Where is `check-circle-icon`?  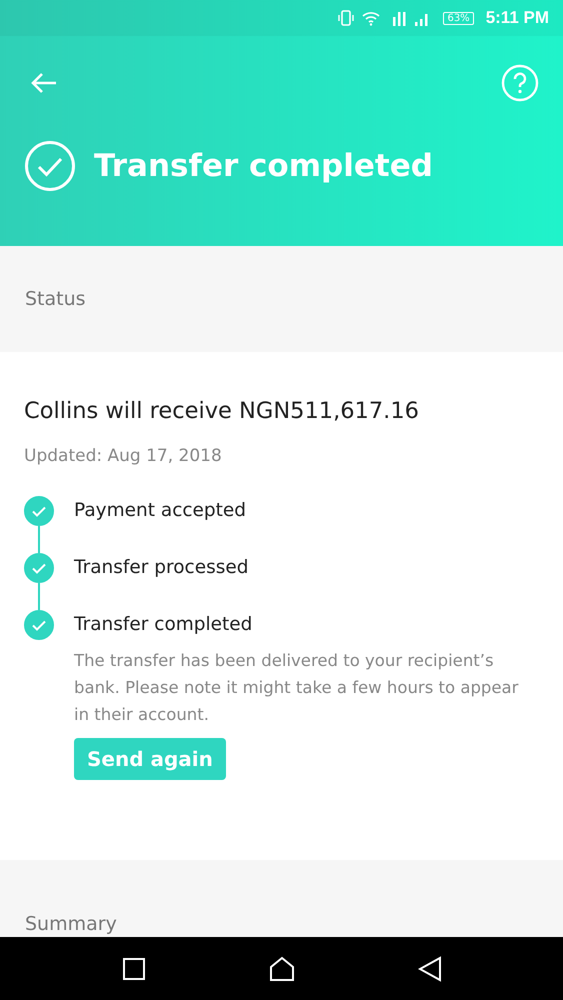 check-circle-icon is located at coordinates (50, 166).